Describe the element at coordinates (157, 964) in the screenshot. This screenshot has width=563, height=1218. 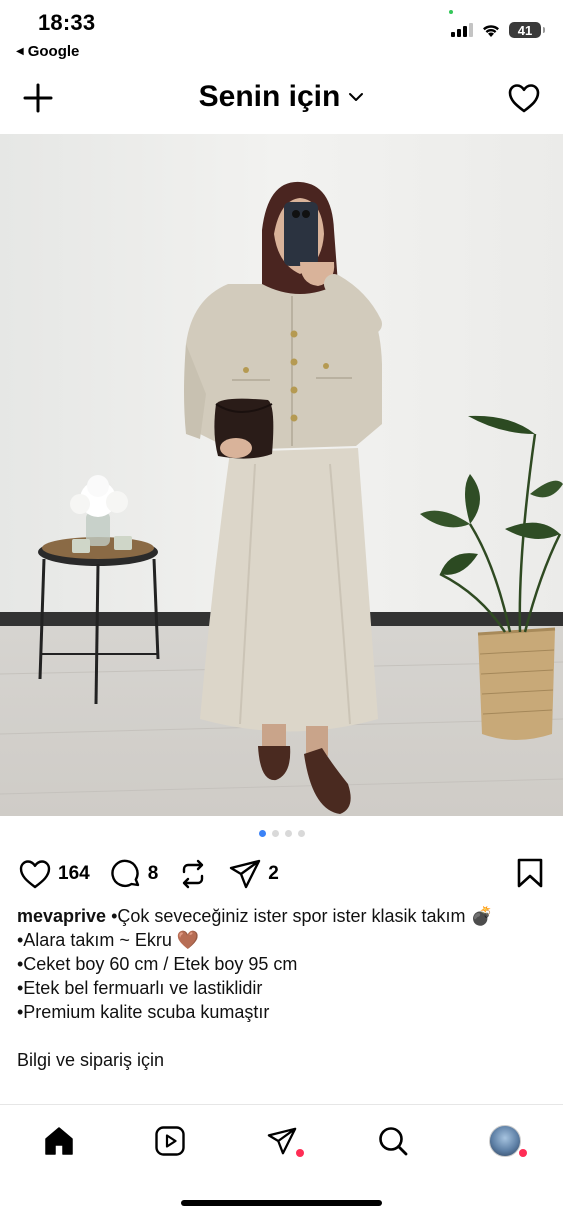
I see `caption-line: •Ceket boy 60 cm / Etek boy 95 cm` at that location.